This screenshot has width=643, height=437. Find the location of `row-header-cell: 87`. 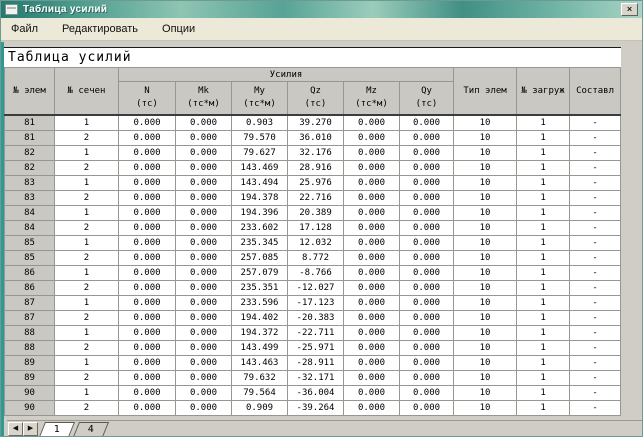

row-header-cell: 87 is located at coordinates (29, 317).